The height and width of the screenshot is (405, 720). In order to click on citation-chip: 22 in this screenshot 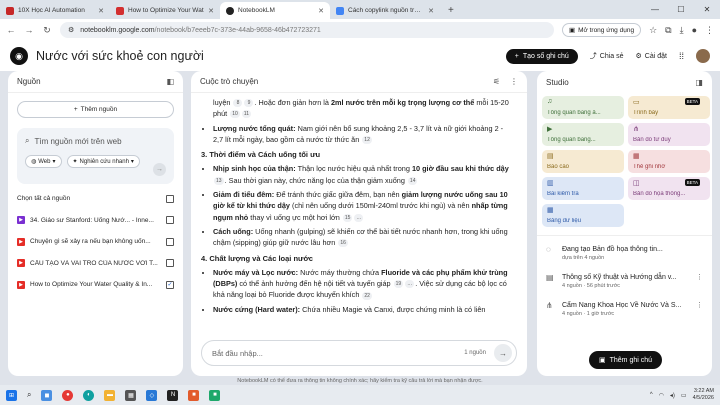, I will do `click(367, 295)`.